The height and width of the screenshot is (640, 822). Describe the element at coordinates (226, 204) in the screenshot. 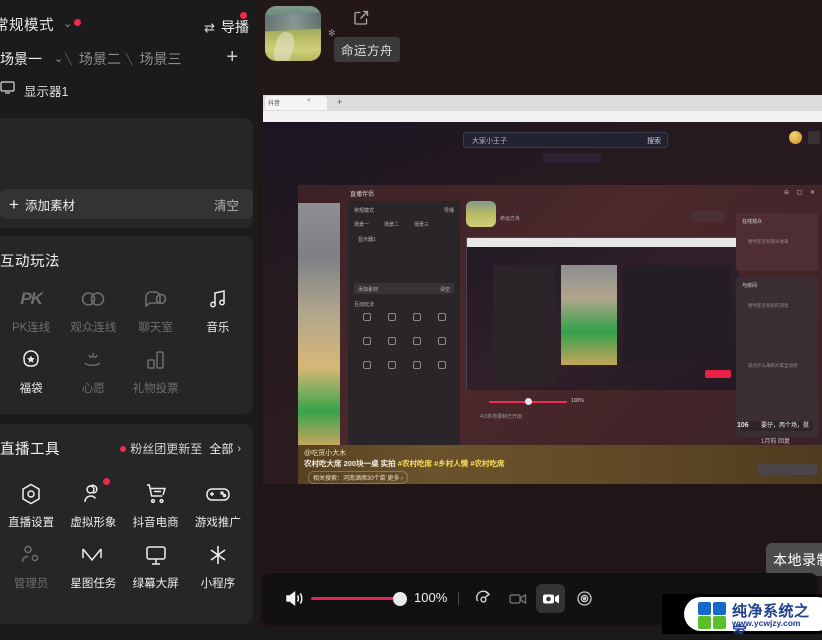

I see `clear-sources-button: 清空` at that location.